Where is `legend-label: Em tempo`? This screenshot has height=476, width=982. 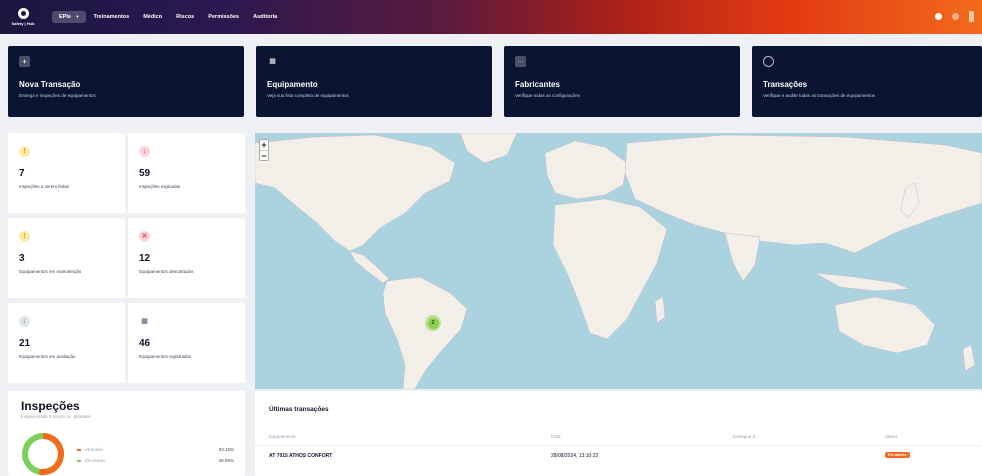
legend-label: Em tempo is located at coordinates (95, 460).